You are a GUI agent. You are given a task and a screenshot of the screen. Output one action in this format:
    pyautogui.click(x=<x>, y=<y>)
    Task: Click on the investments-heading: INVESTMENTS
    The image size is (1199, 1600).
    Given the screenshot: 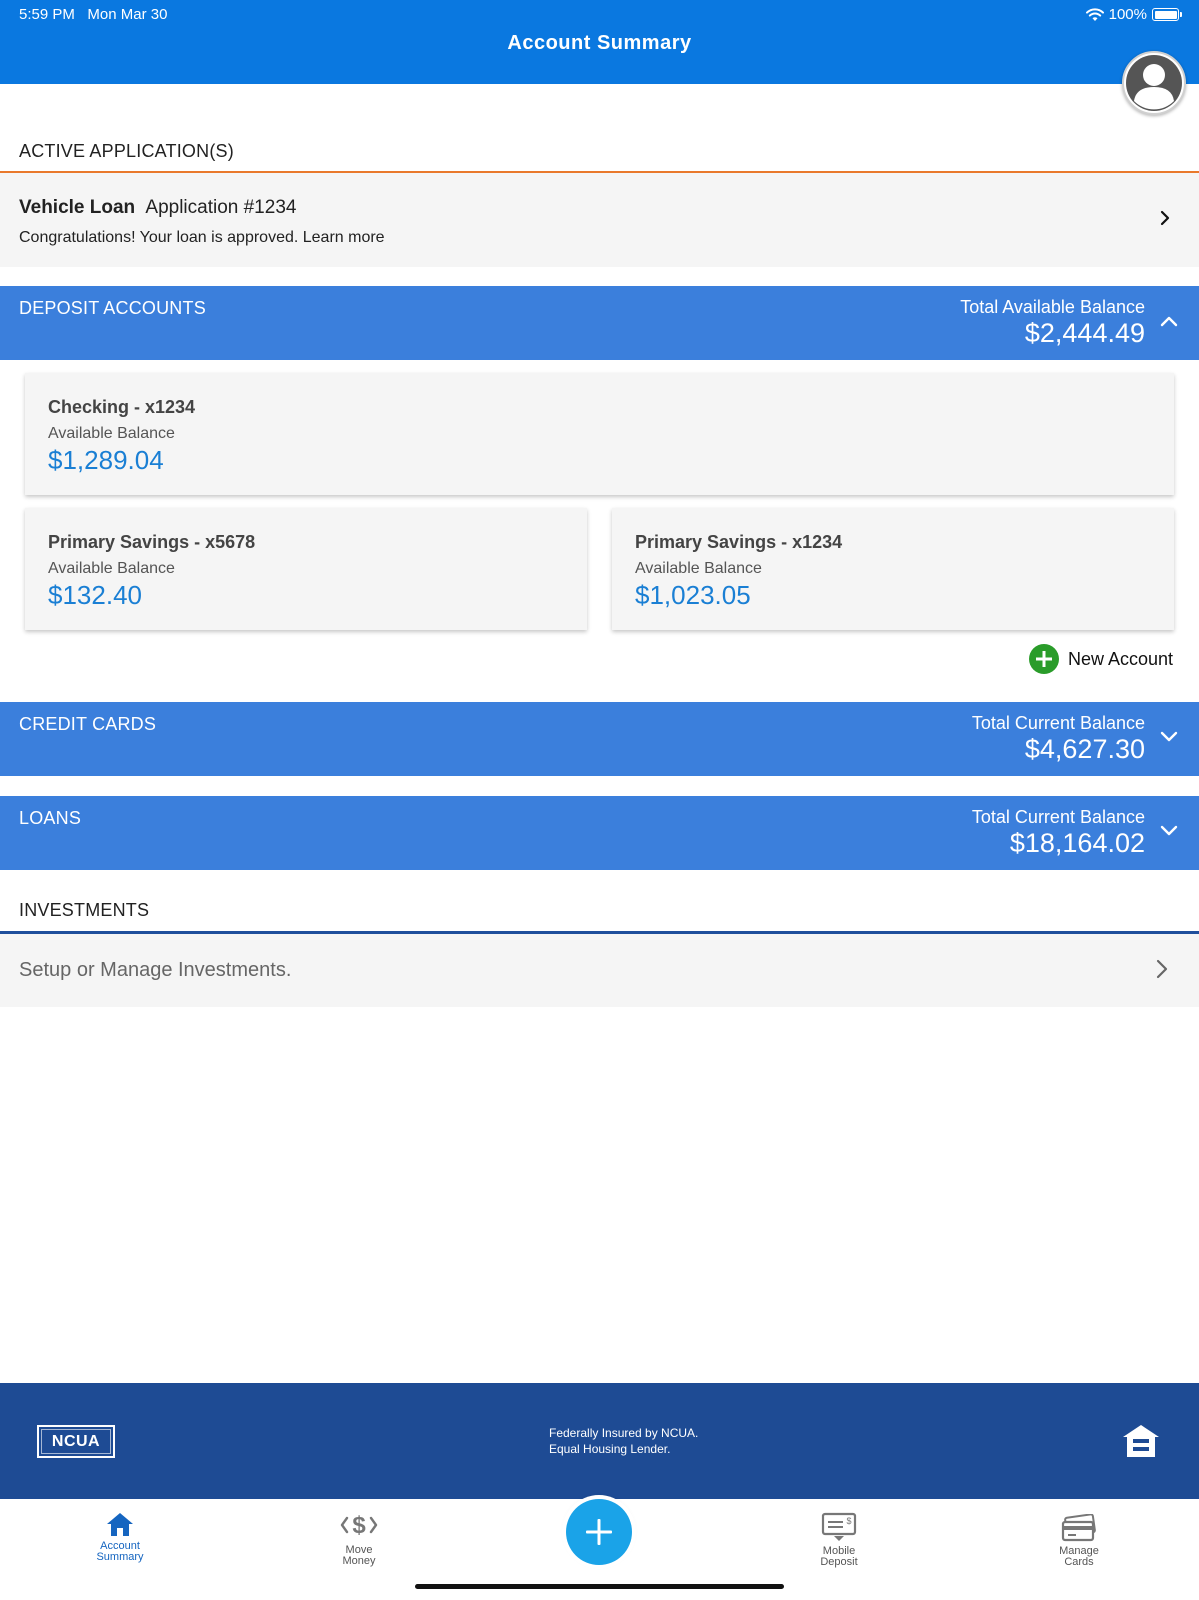 What is the action you would take?
    pyautogui.click(x=84, y=910)
    